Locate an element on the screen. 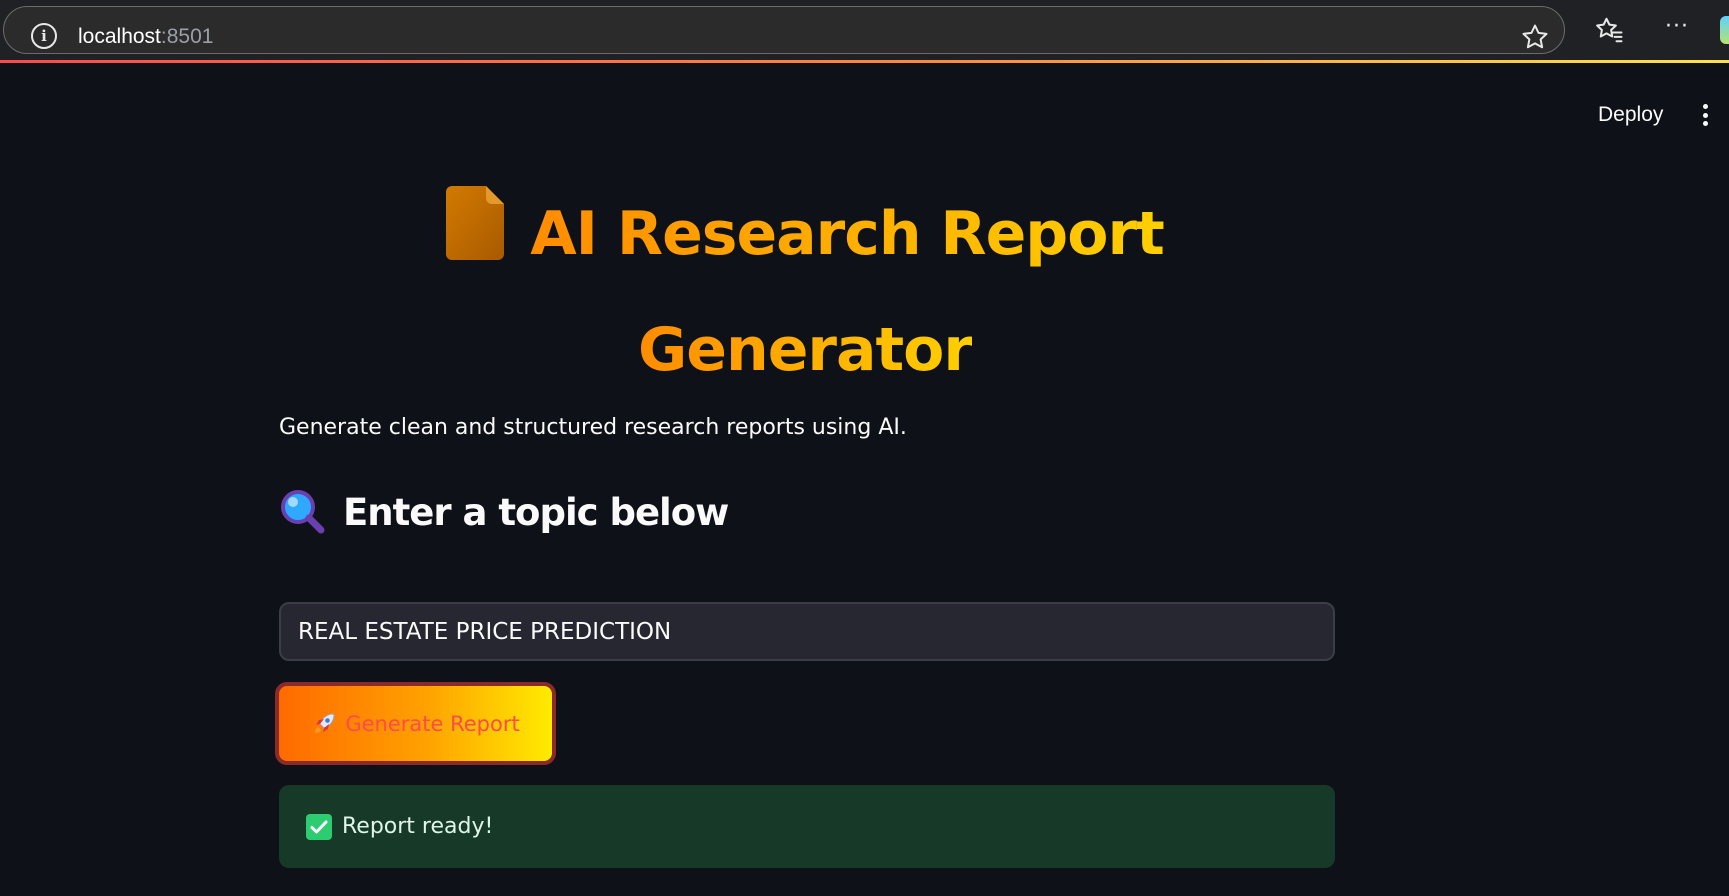  vertical-dots-icon is located at coordinates (1705, 115).